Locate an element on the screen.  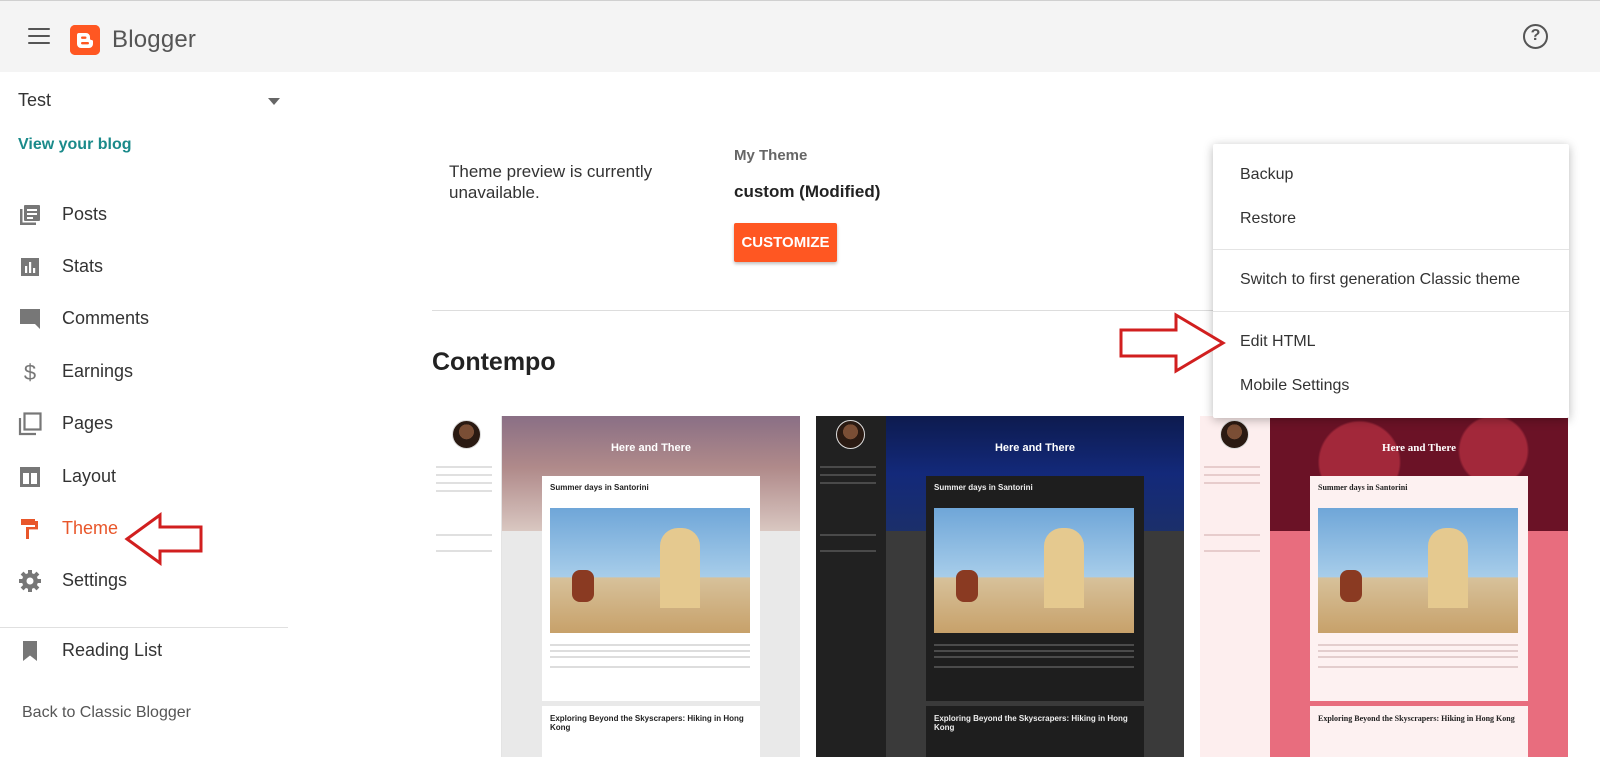
pages-icon is located at coordinates (30, 424).